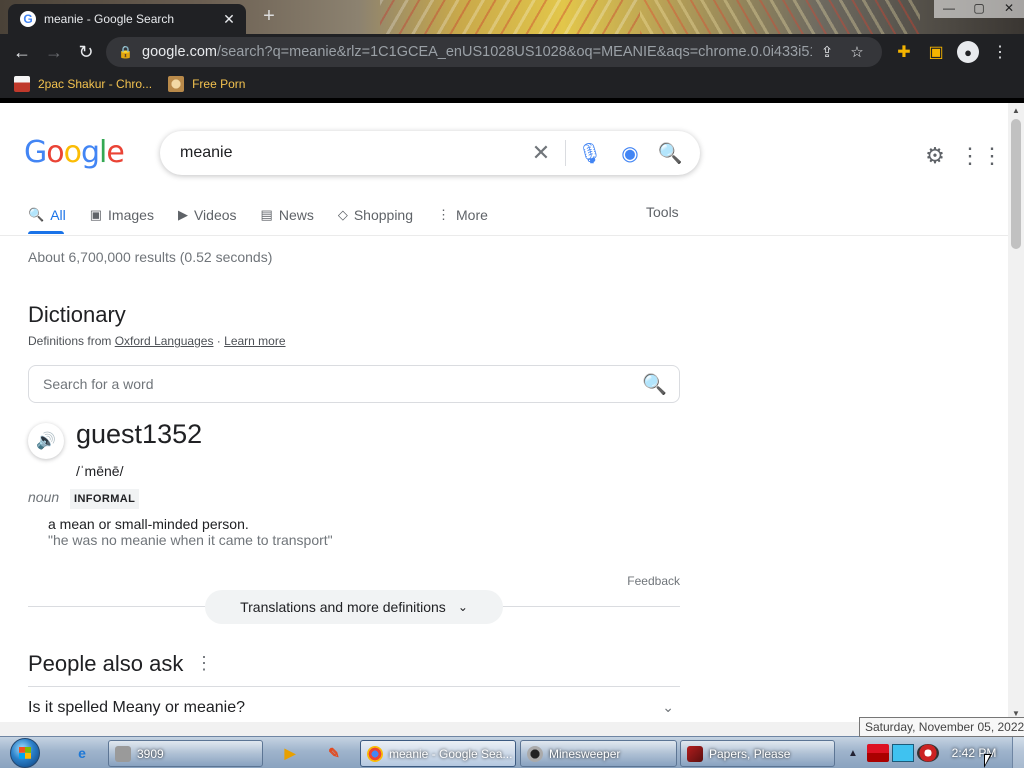  What do you see at coordinates (139, 434) in the screenshot?
I see `headword: guest1352` at bounding box center [139, 434].